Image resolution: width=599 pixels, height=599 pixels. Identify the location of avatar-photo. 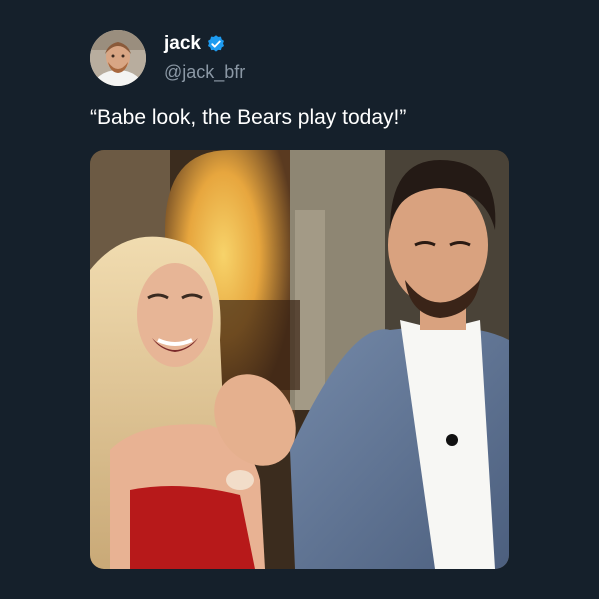
(118, 58).